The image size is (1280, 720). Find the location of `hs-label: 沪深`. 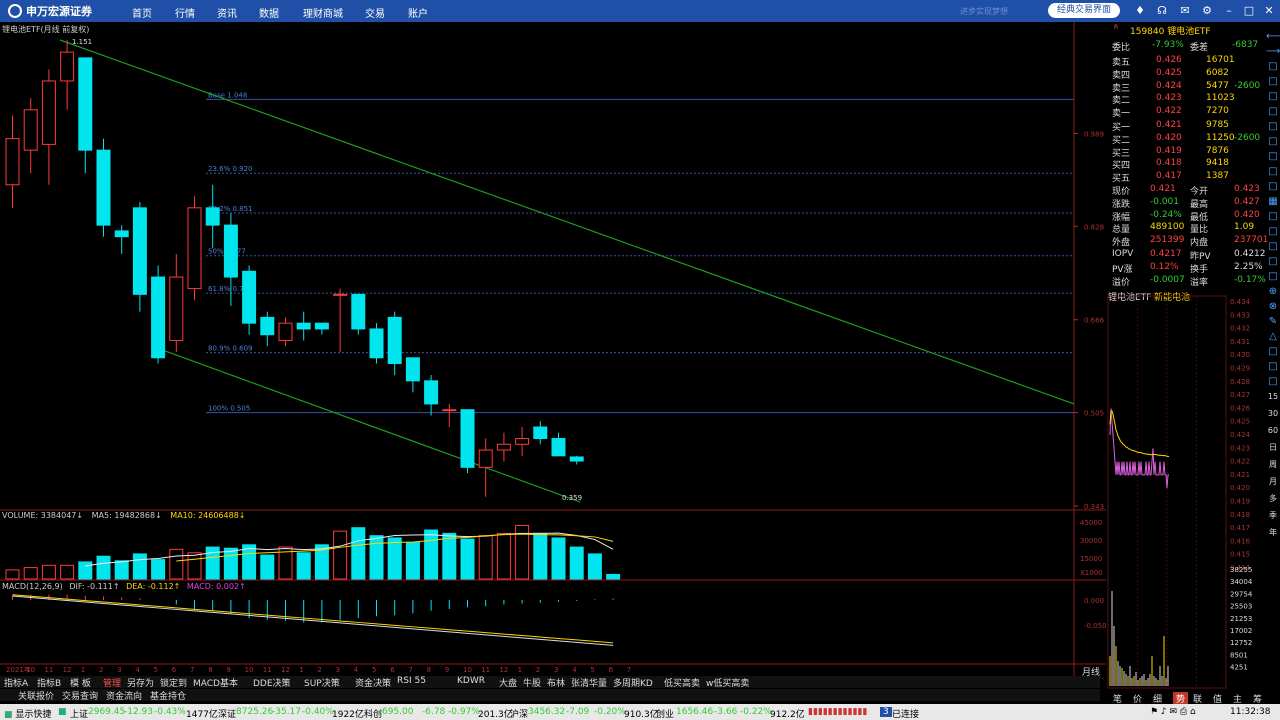

hs-label: 沪深 is located at coordinates (519, 713).